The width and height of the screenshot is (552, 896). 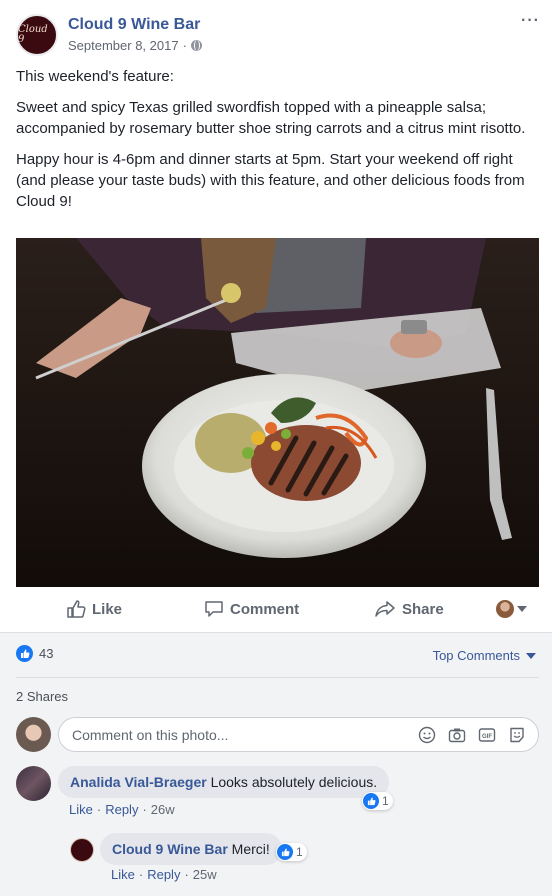 I want to click on comment-meta: Like · Reply · 26w, so click(x=122, y=809).